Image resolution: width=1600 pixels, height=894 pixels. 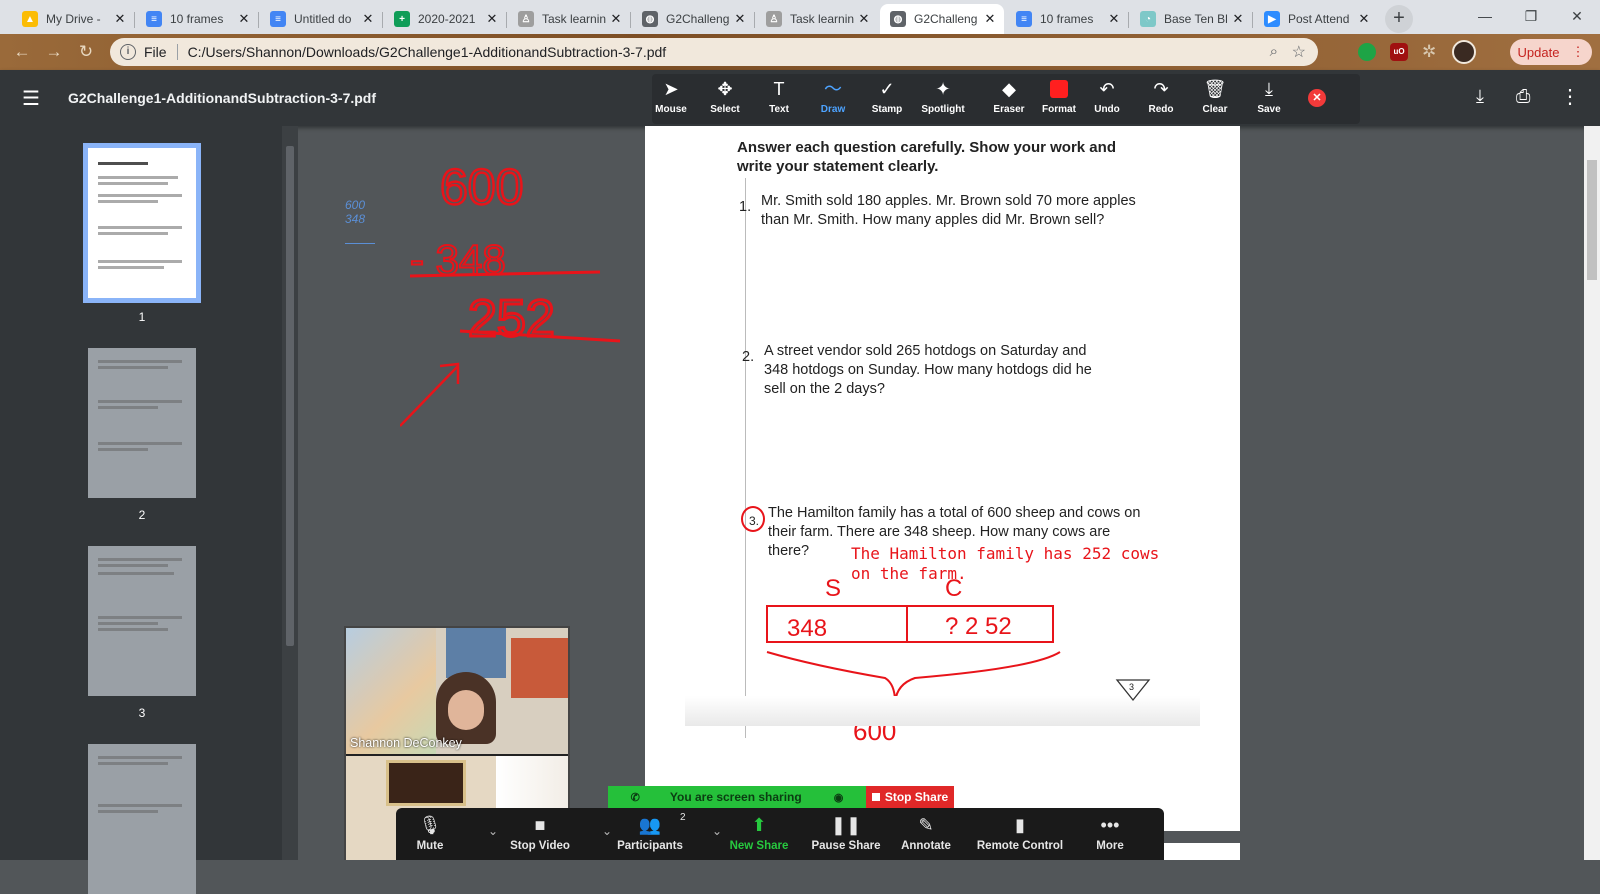 What do you see at coordinates (1367, 52) in the screenshot?
I see `extension-icon` at bounding box center [1367, 52].